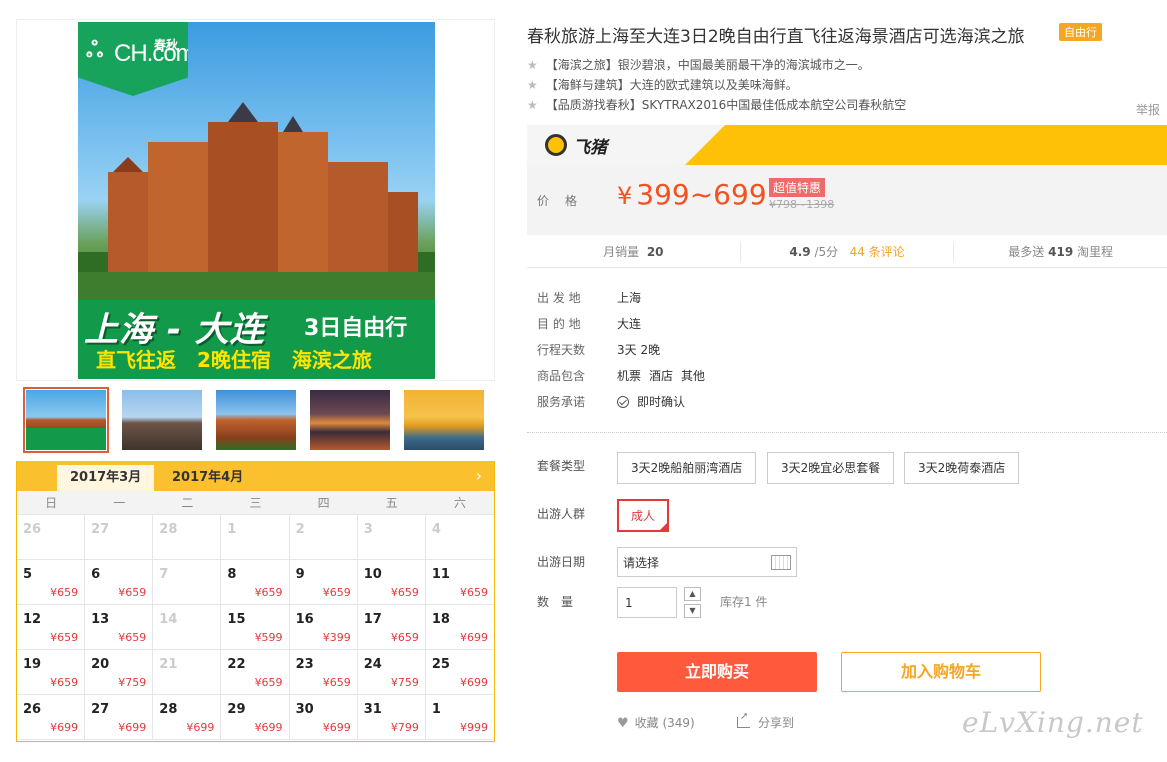 The height and width of the screenshot is (762, 1167). I want to click on calendar-day-number: 31, so click(372, 709).